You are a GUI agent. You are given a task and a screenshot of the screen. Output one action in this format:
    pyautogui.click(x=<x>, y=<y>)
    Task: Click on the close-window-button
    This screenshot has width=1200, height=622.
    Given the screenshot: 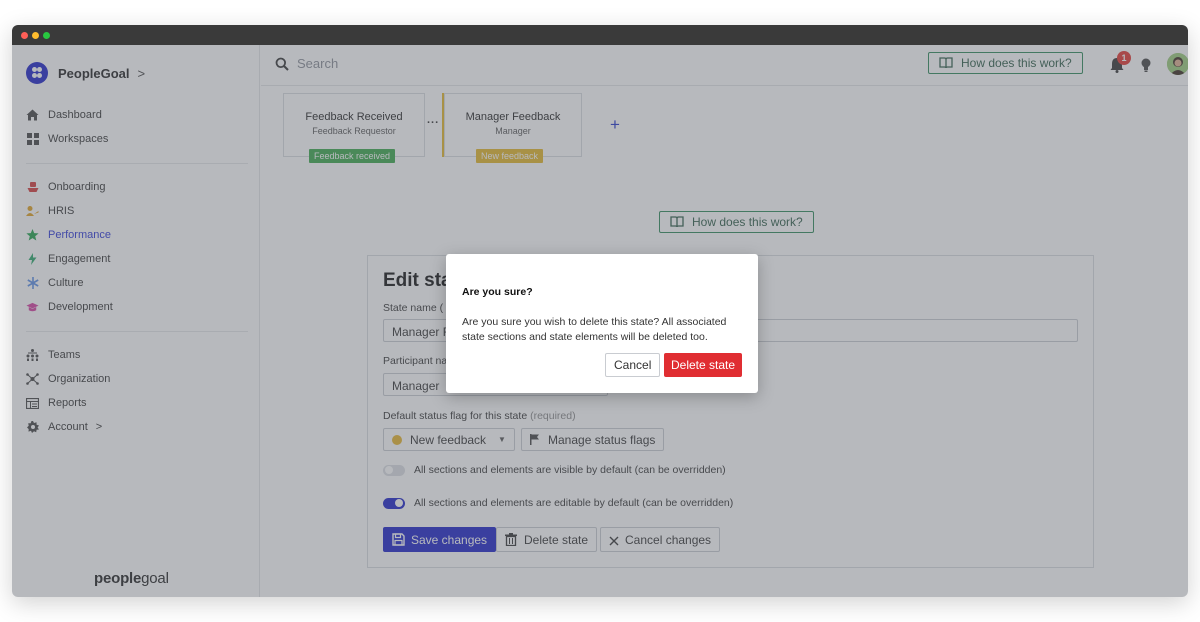 What is the action you would take?
    pyautogui.click(x=24, y=35)
    